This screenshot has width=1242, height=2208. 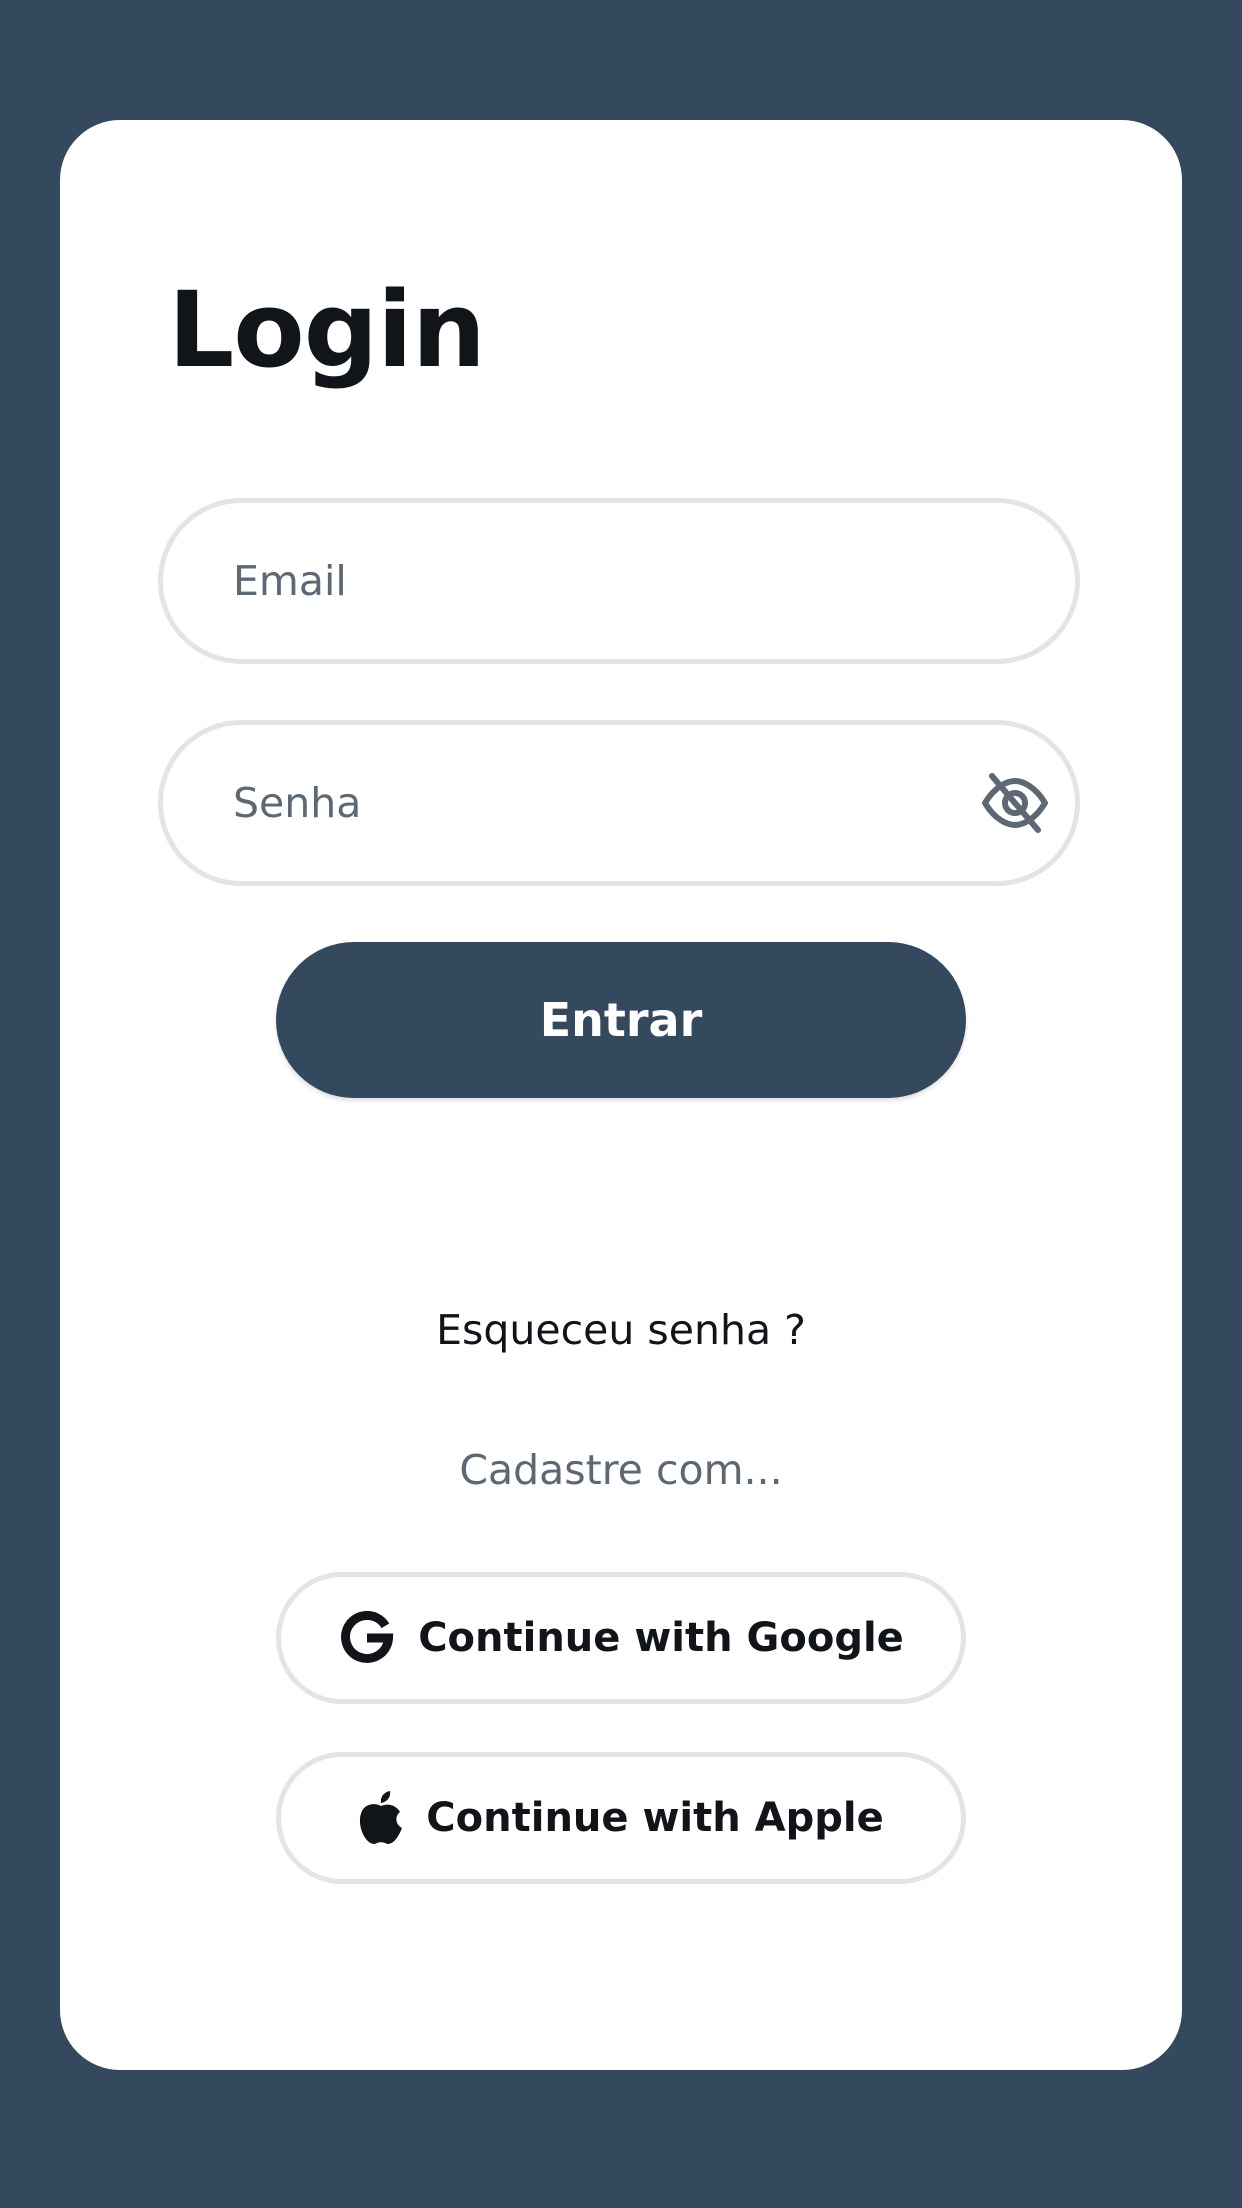 What do you see at coordinates (655, 1818) in the screenshot?
I see `apple-button-label: Continue with Apple` at bounding box center [655, 1818].